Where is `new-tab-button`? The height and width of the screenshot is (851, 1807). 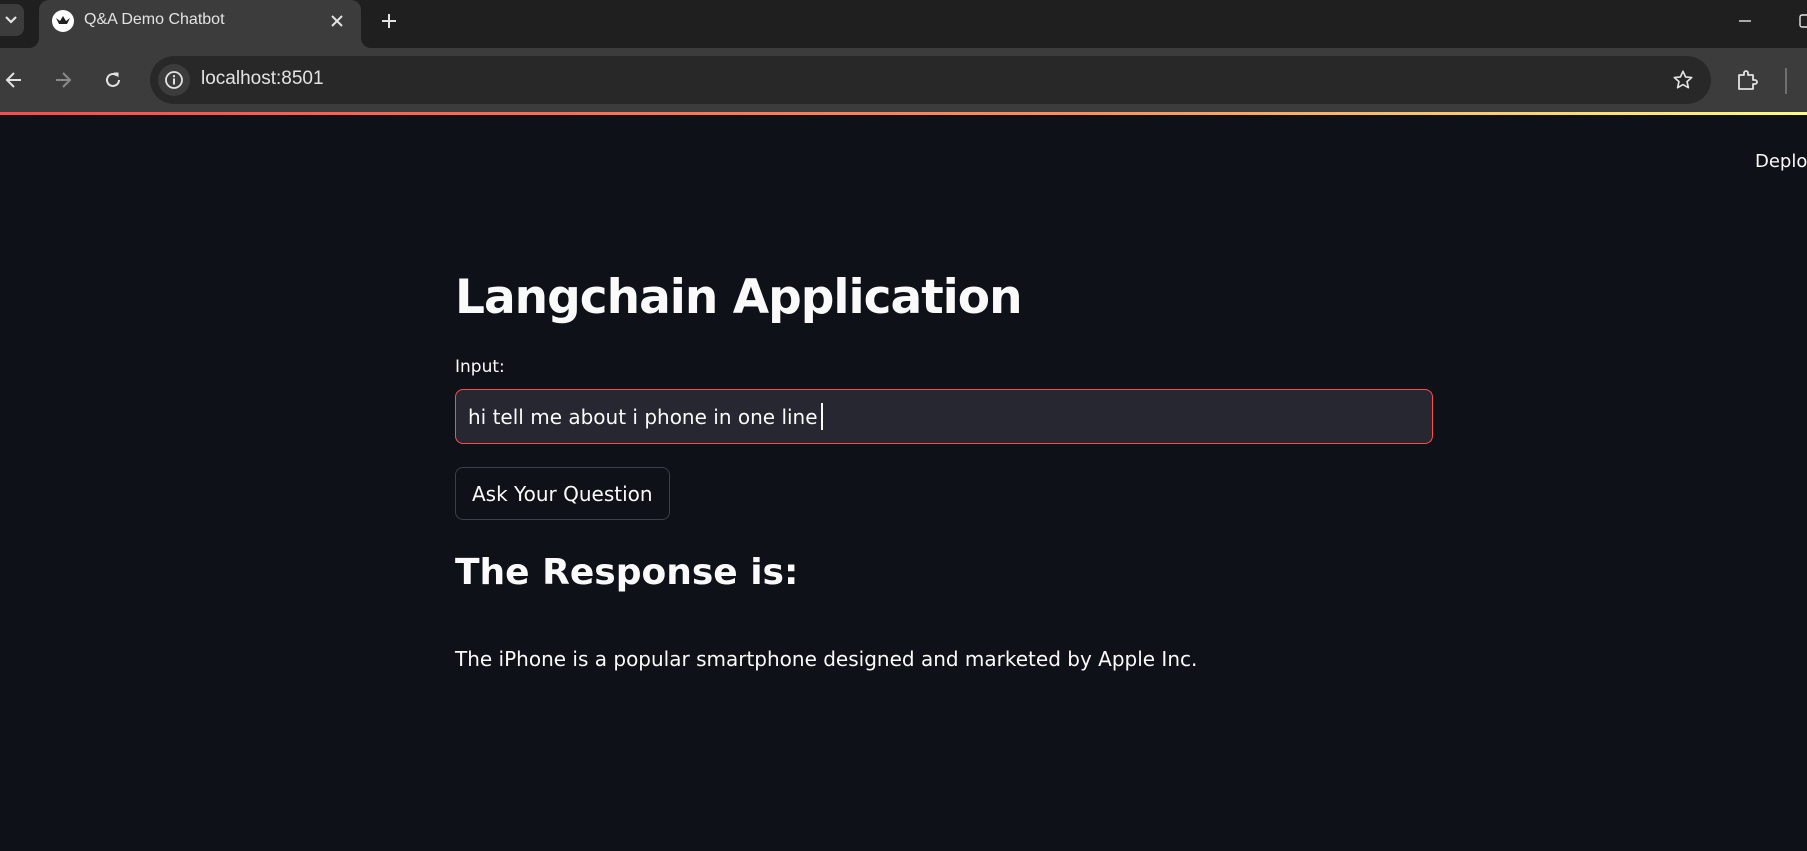 new-tab-button is located at coordinates (389, 21).